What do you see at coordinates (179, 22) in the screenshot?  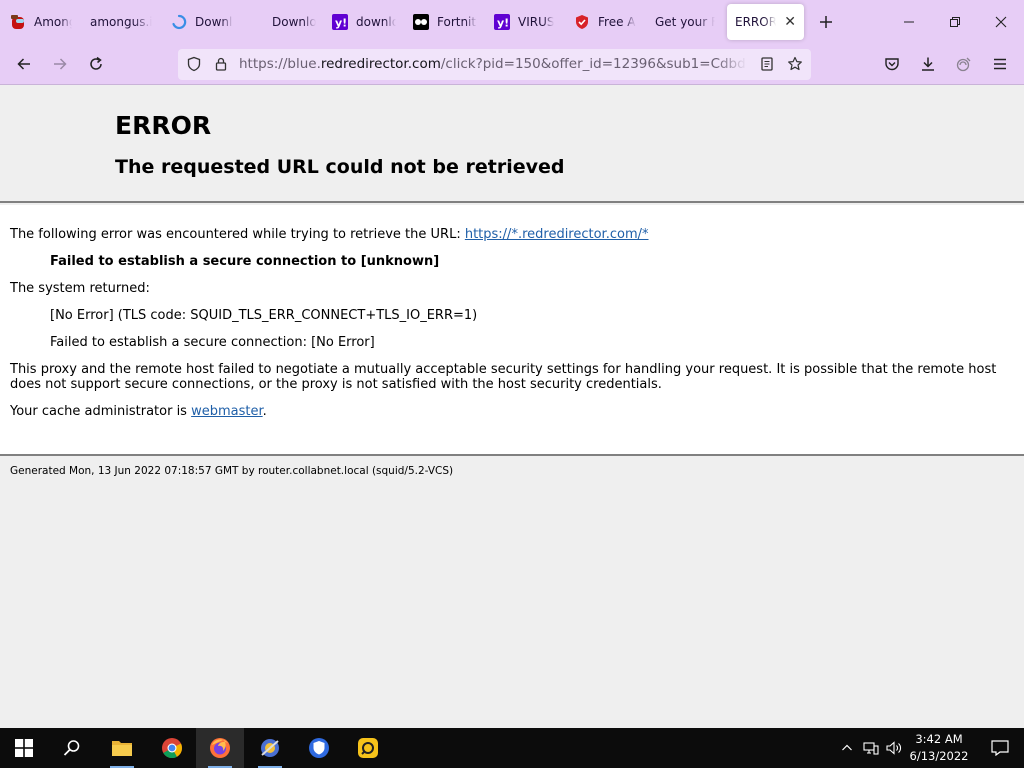 I see `loading-spinner-icon` at bounding box center [179, 22].